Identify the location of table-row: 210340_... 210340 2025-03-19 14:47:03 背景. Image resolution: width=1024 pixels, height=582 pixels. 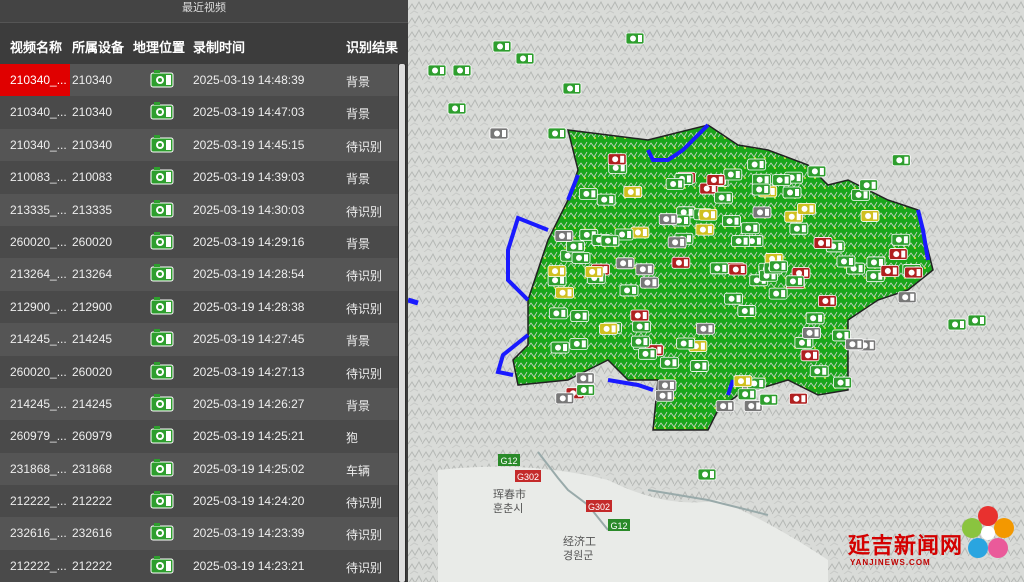
(199, 112).